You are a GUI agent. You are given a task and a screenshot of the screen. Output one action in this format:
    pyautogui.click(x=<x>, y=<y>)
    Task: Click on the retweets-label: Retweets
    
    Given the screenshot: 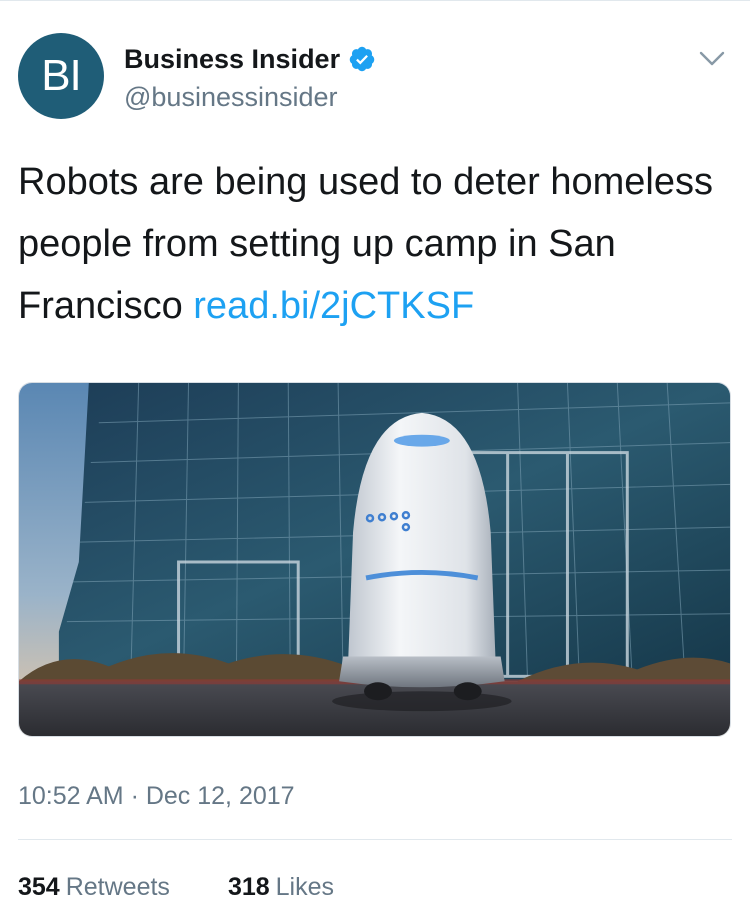 What is the action you would take?
    pyautogui.click(x=117, y=887)
    